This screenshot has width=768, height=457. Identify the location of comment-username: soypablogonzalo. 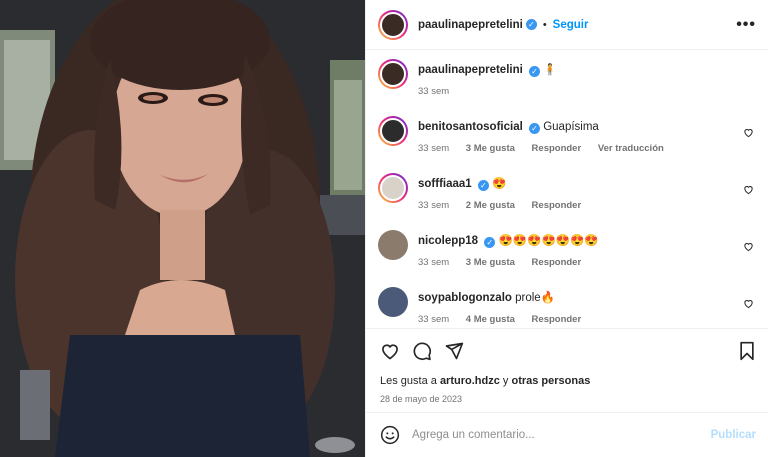
(465, 298).